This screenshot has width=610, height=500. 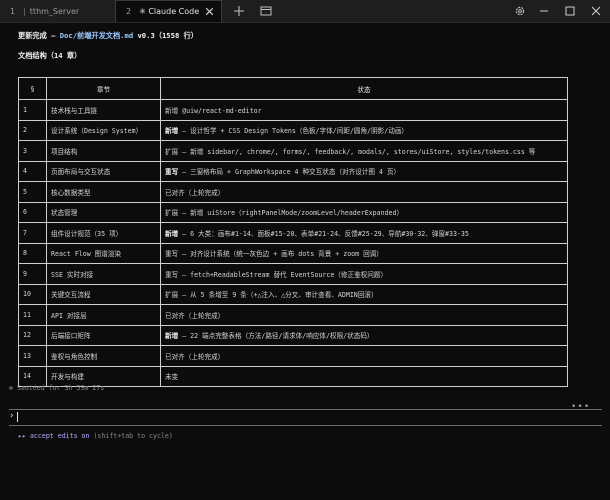 I want to click on maximize-button, so click(x=570, y=11).